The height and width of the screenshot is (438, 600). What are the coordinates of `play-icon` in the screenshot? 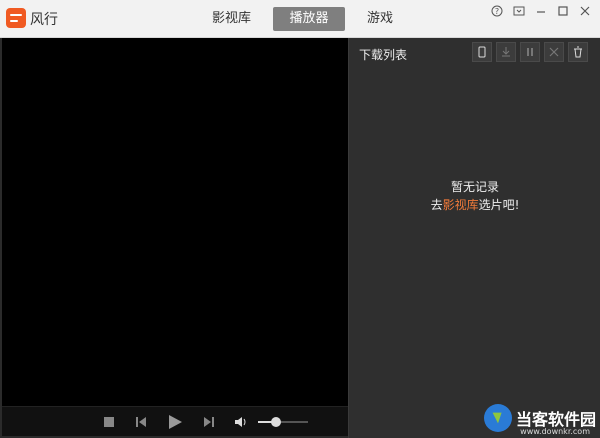 It's located at (175, 422).